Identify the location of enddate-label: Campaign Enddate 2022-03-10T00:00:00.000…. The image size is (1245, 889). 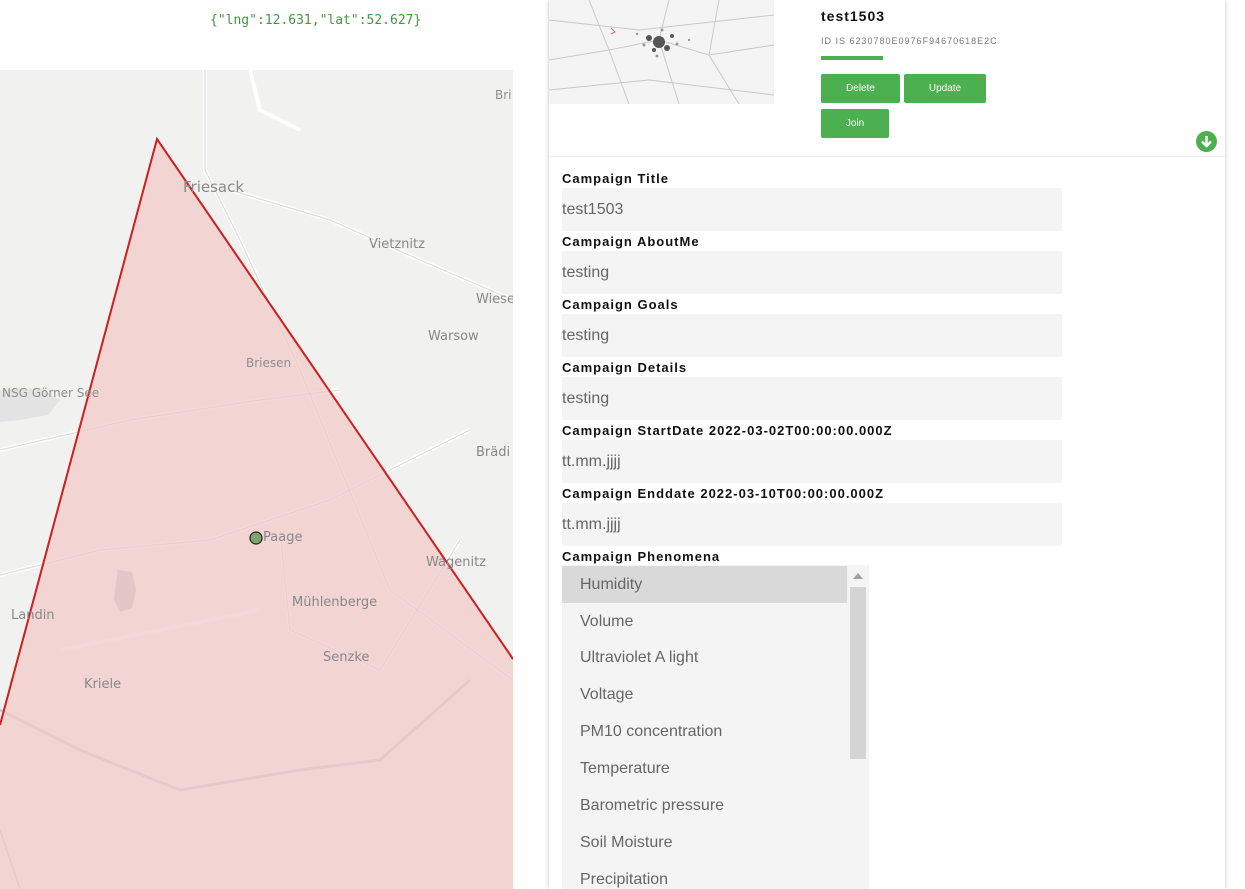
(723, 493).